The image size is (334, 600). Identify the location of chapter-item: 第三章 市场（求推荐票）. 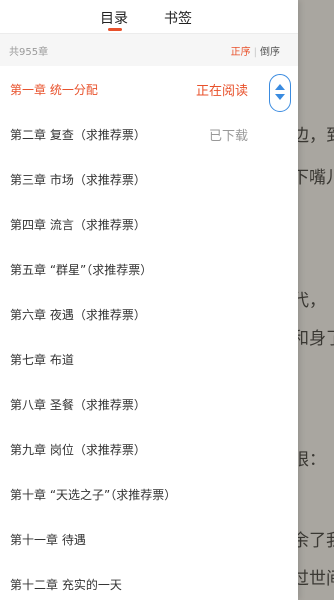
(149, 178).